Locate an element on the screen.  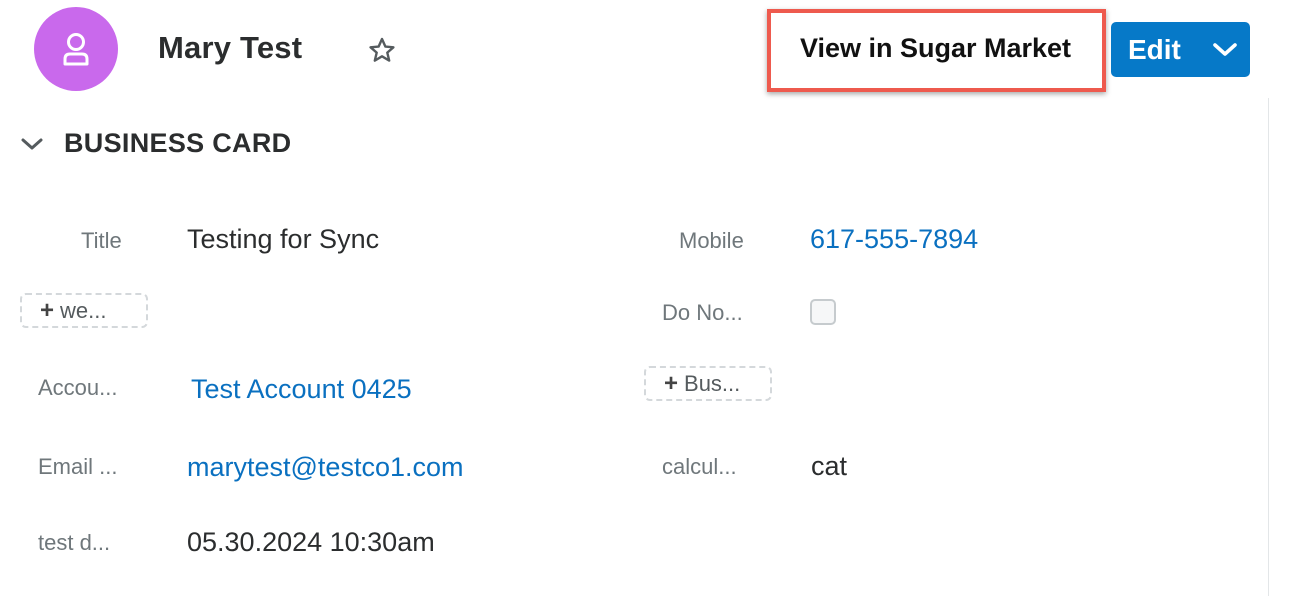
edit-button: Edit is located at coordinates (1155, 49).